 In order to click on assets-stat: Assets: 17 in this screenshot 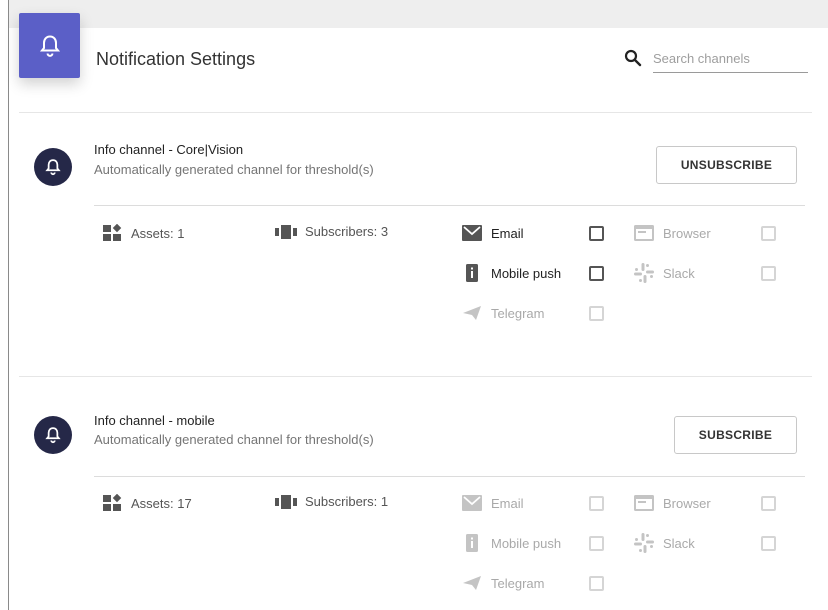, I will do `click(147, 503)`.